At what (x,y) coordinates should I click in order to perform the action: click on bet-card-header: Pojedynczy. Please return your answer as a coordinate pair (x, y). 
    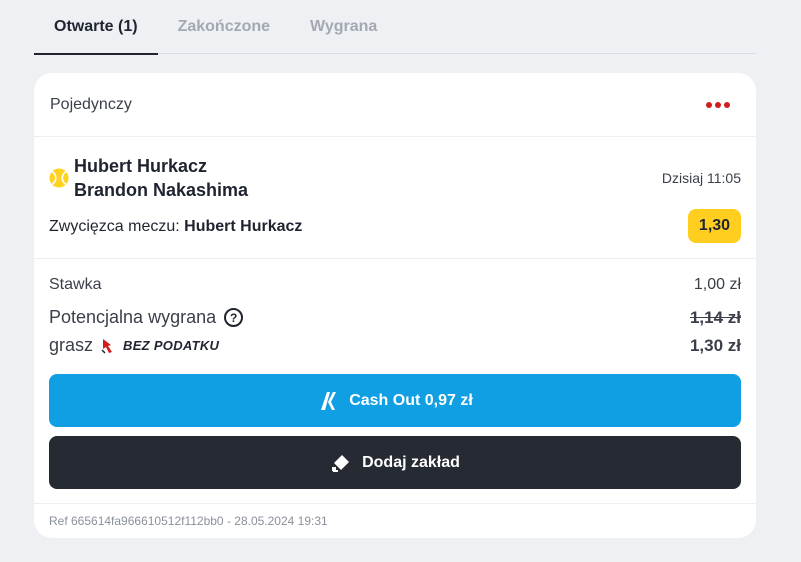
    Looking at the image, I should click on (395, 105).